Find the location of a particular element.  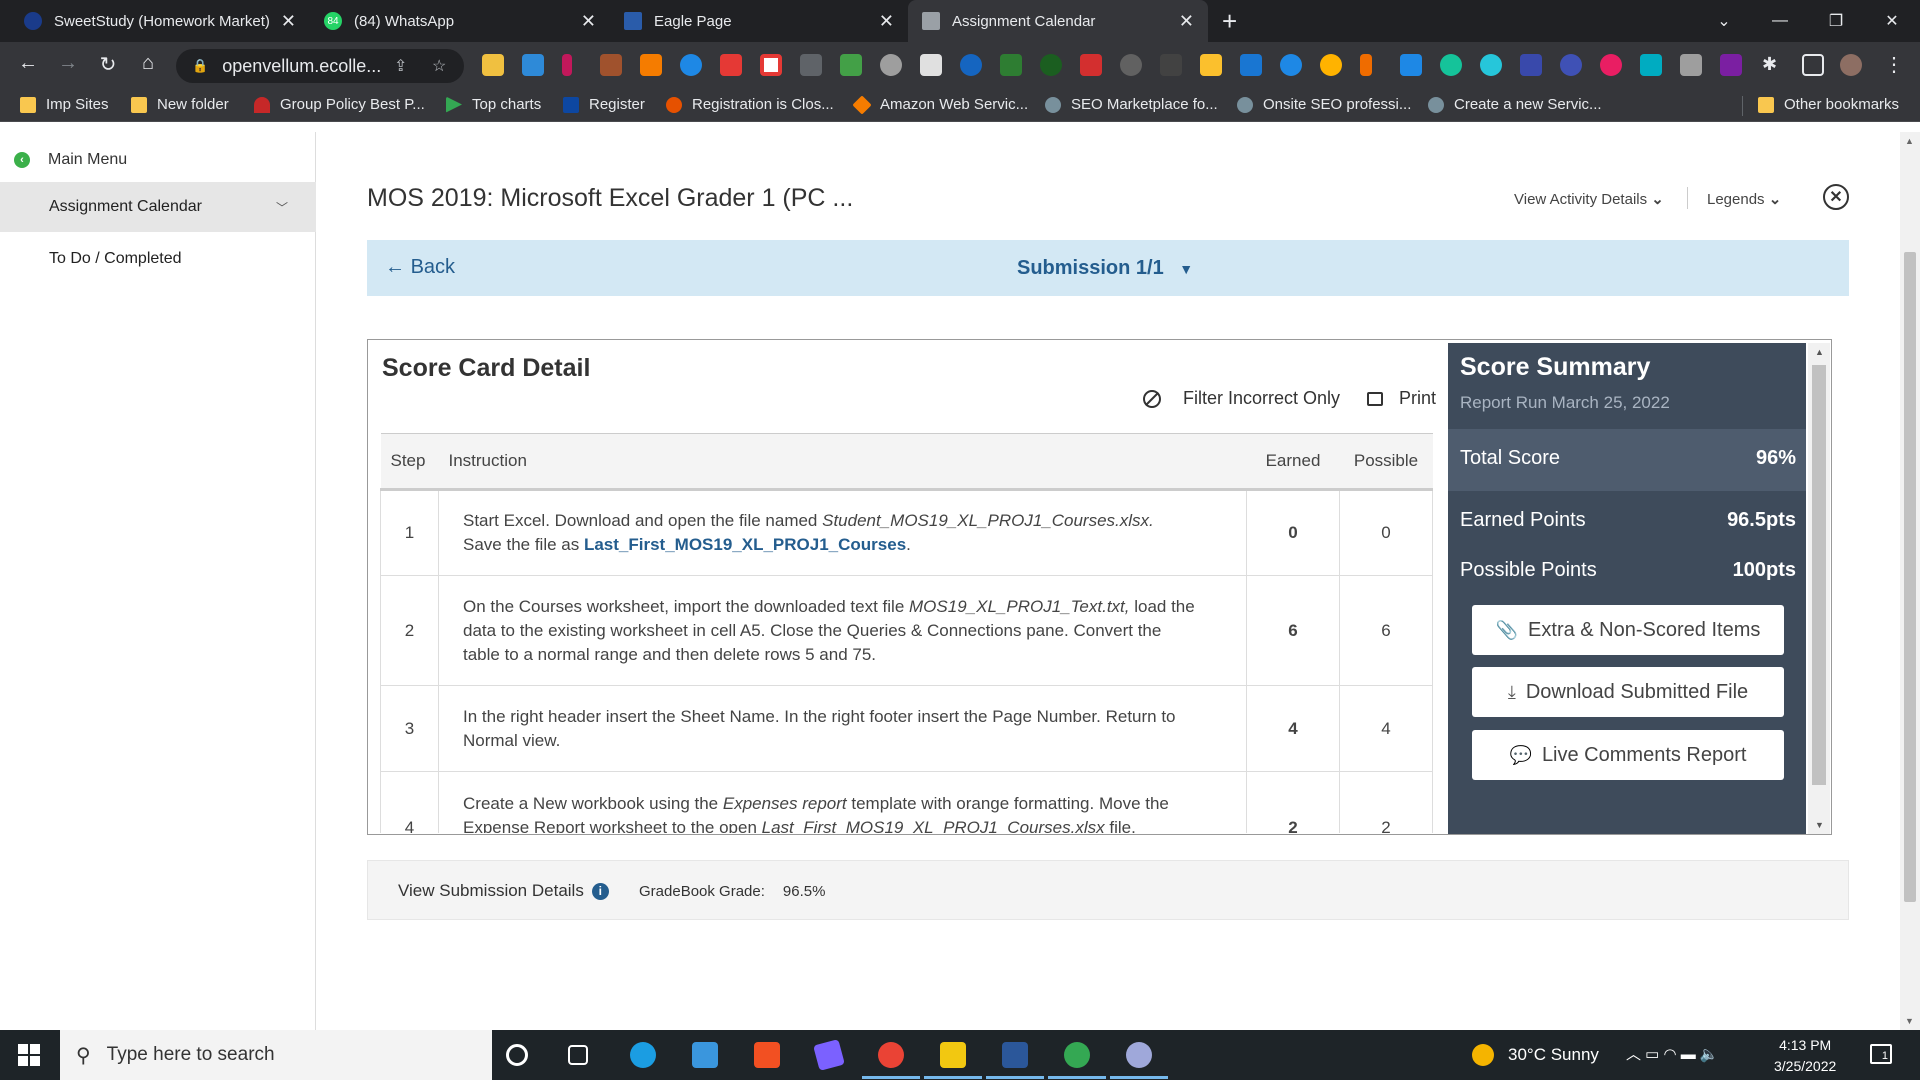

weather-text: 30°C Sunny is located at coordinates (1553, 1055).